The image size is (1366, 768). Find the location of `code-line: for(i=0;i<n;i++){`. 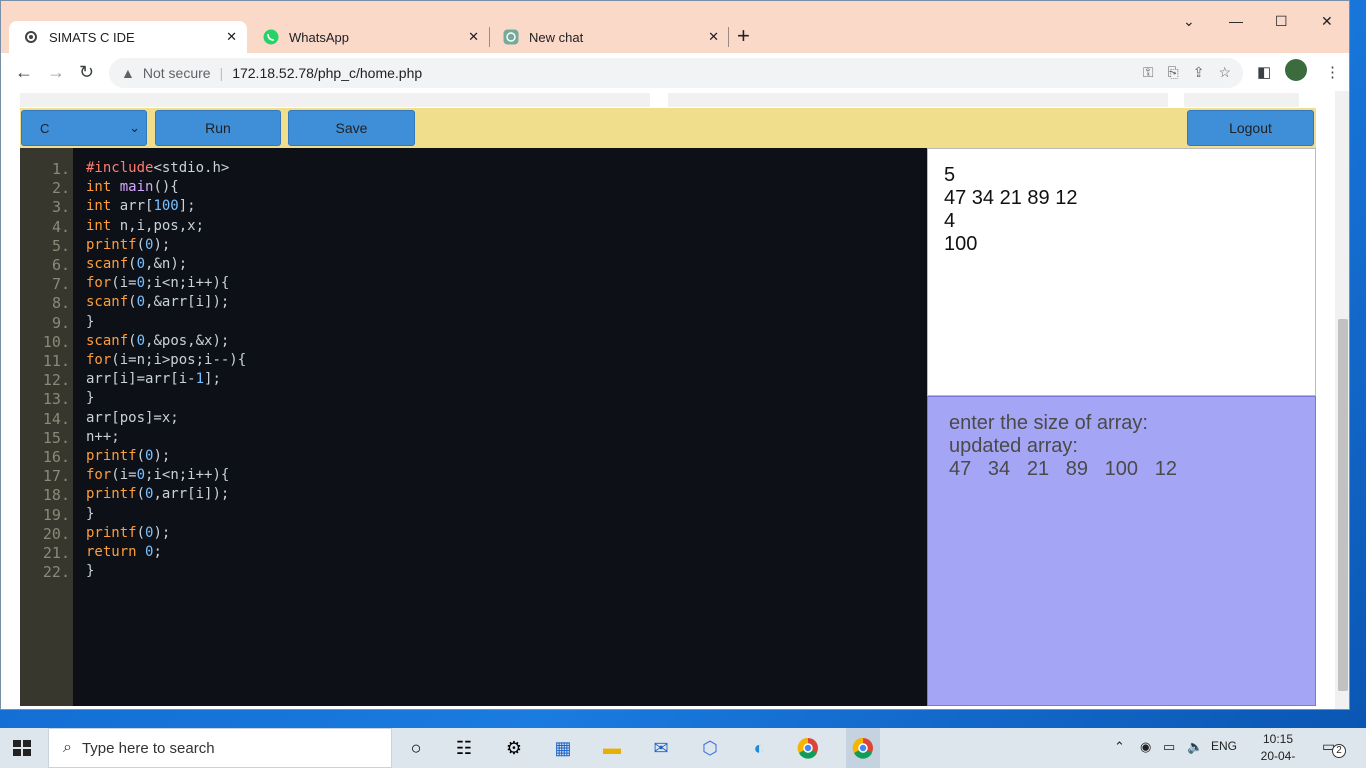

code-line: for(i=0;i<n;i++){ is located at coordinates (158, 283).